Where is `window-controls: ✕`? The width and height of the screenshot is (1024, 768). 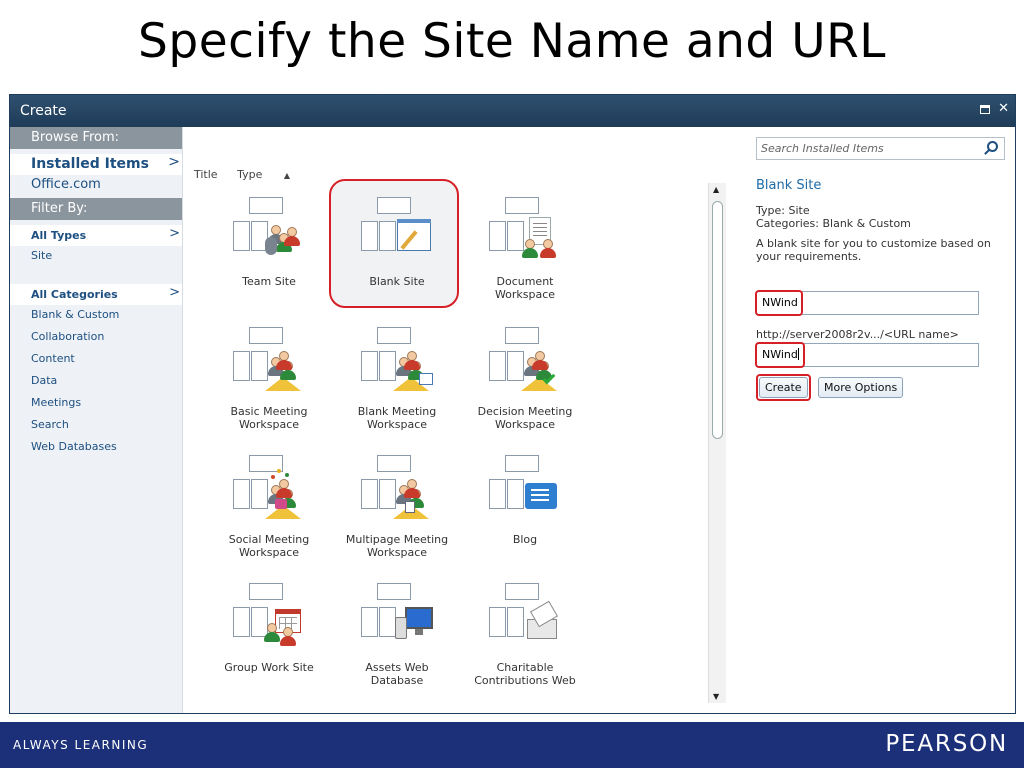
window-controls: ✕ is located at coordinates (994, 108).